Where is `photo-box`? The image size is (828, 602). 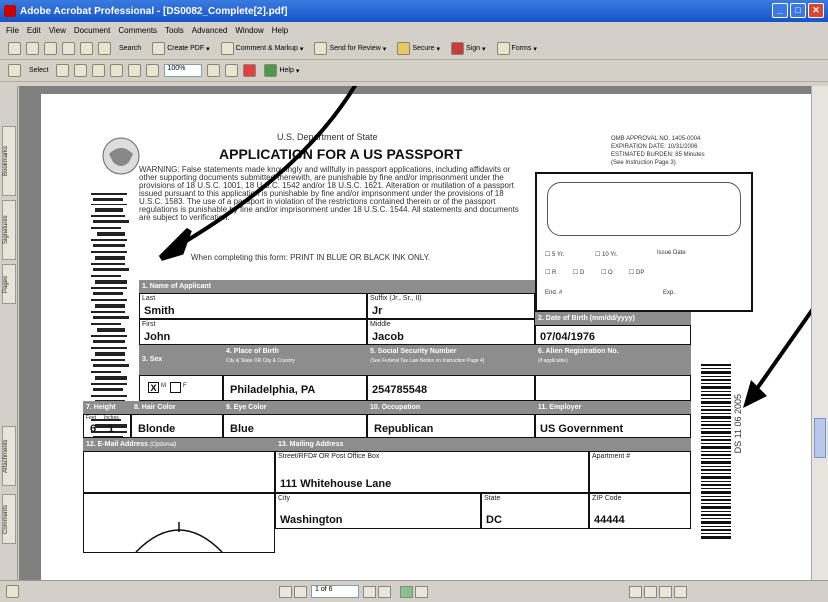 photo-box is located at coordinates (644, 209).